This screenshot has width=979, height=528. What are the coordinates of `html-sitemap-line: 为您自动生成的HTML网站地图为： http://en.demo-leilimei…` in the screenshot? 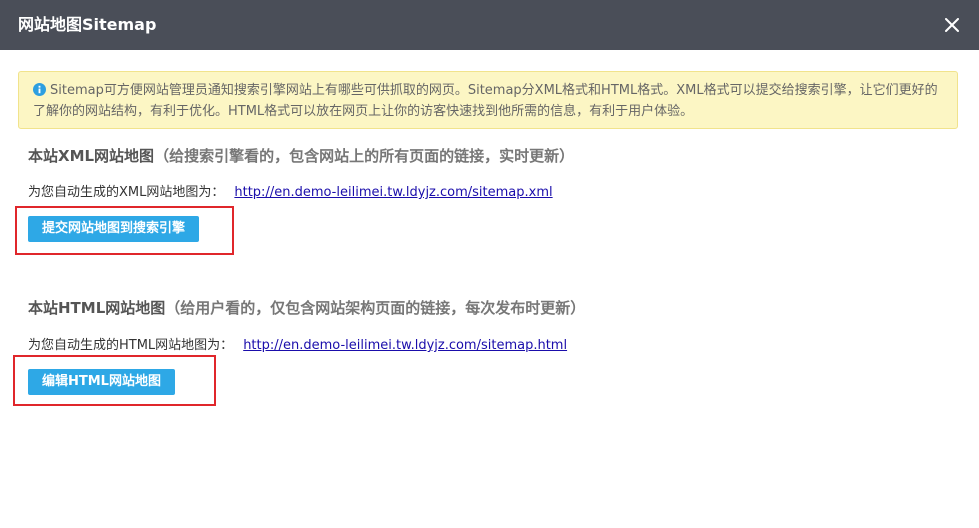 It's located at (297, 346).